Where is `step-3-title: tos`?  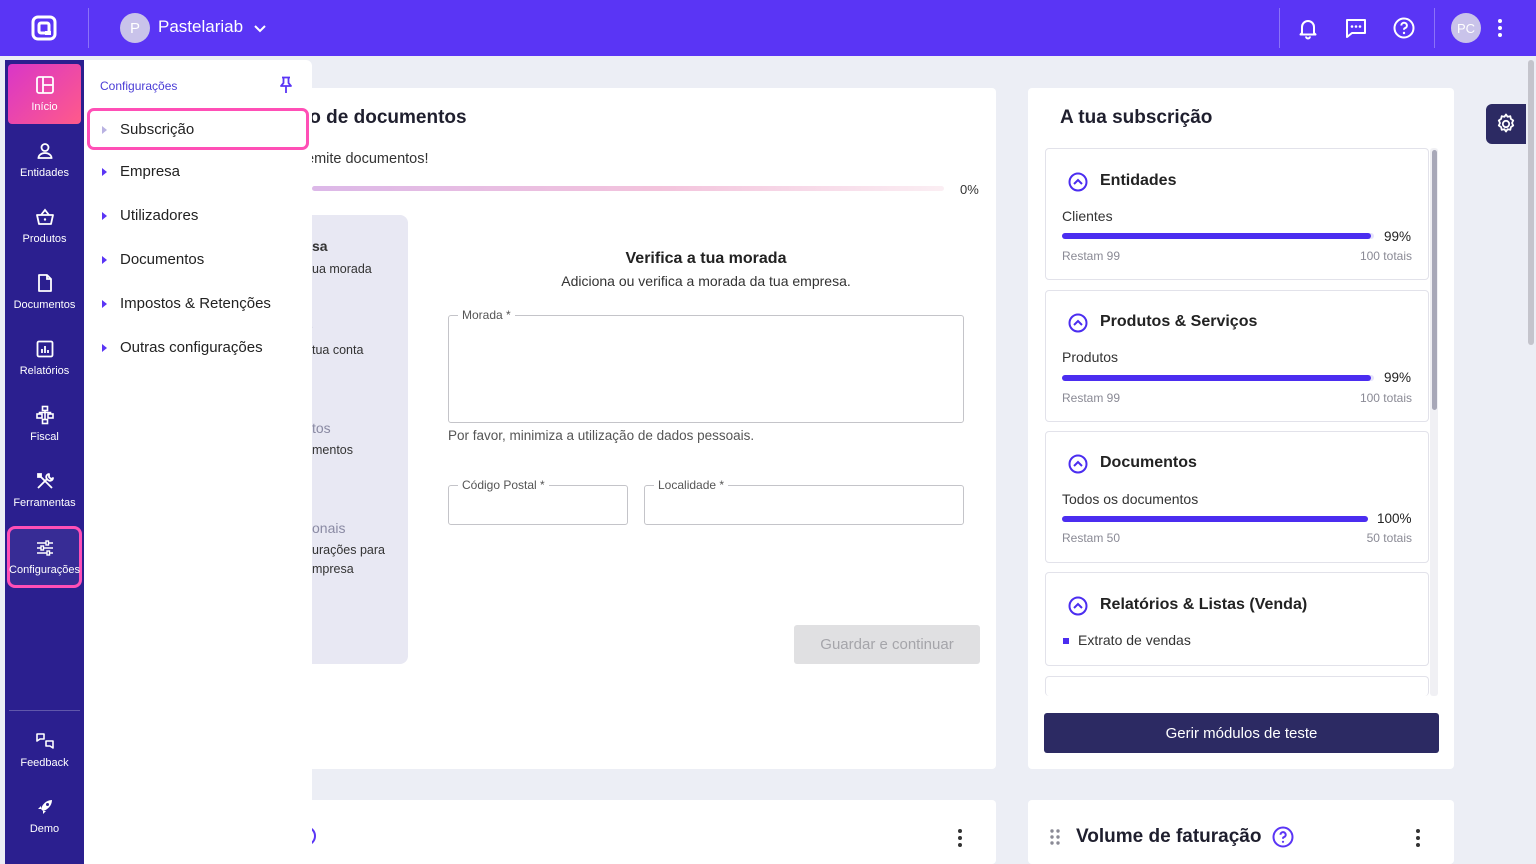
step-3-title: tos is located at coordinates (321, 428).